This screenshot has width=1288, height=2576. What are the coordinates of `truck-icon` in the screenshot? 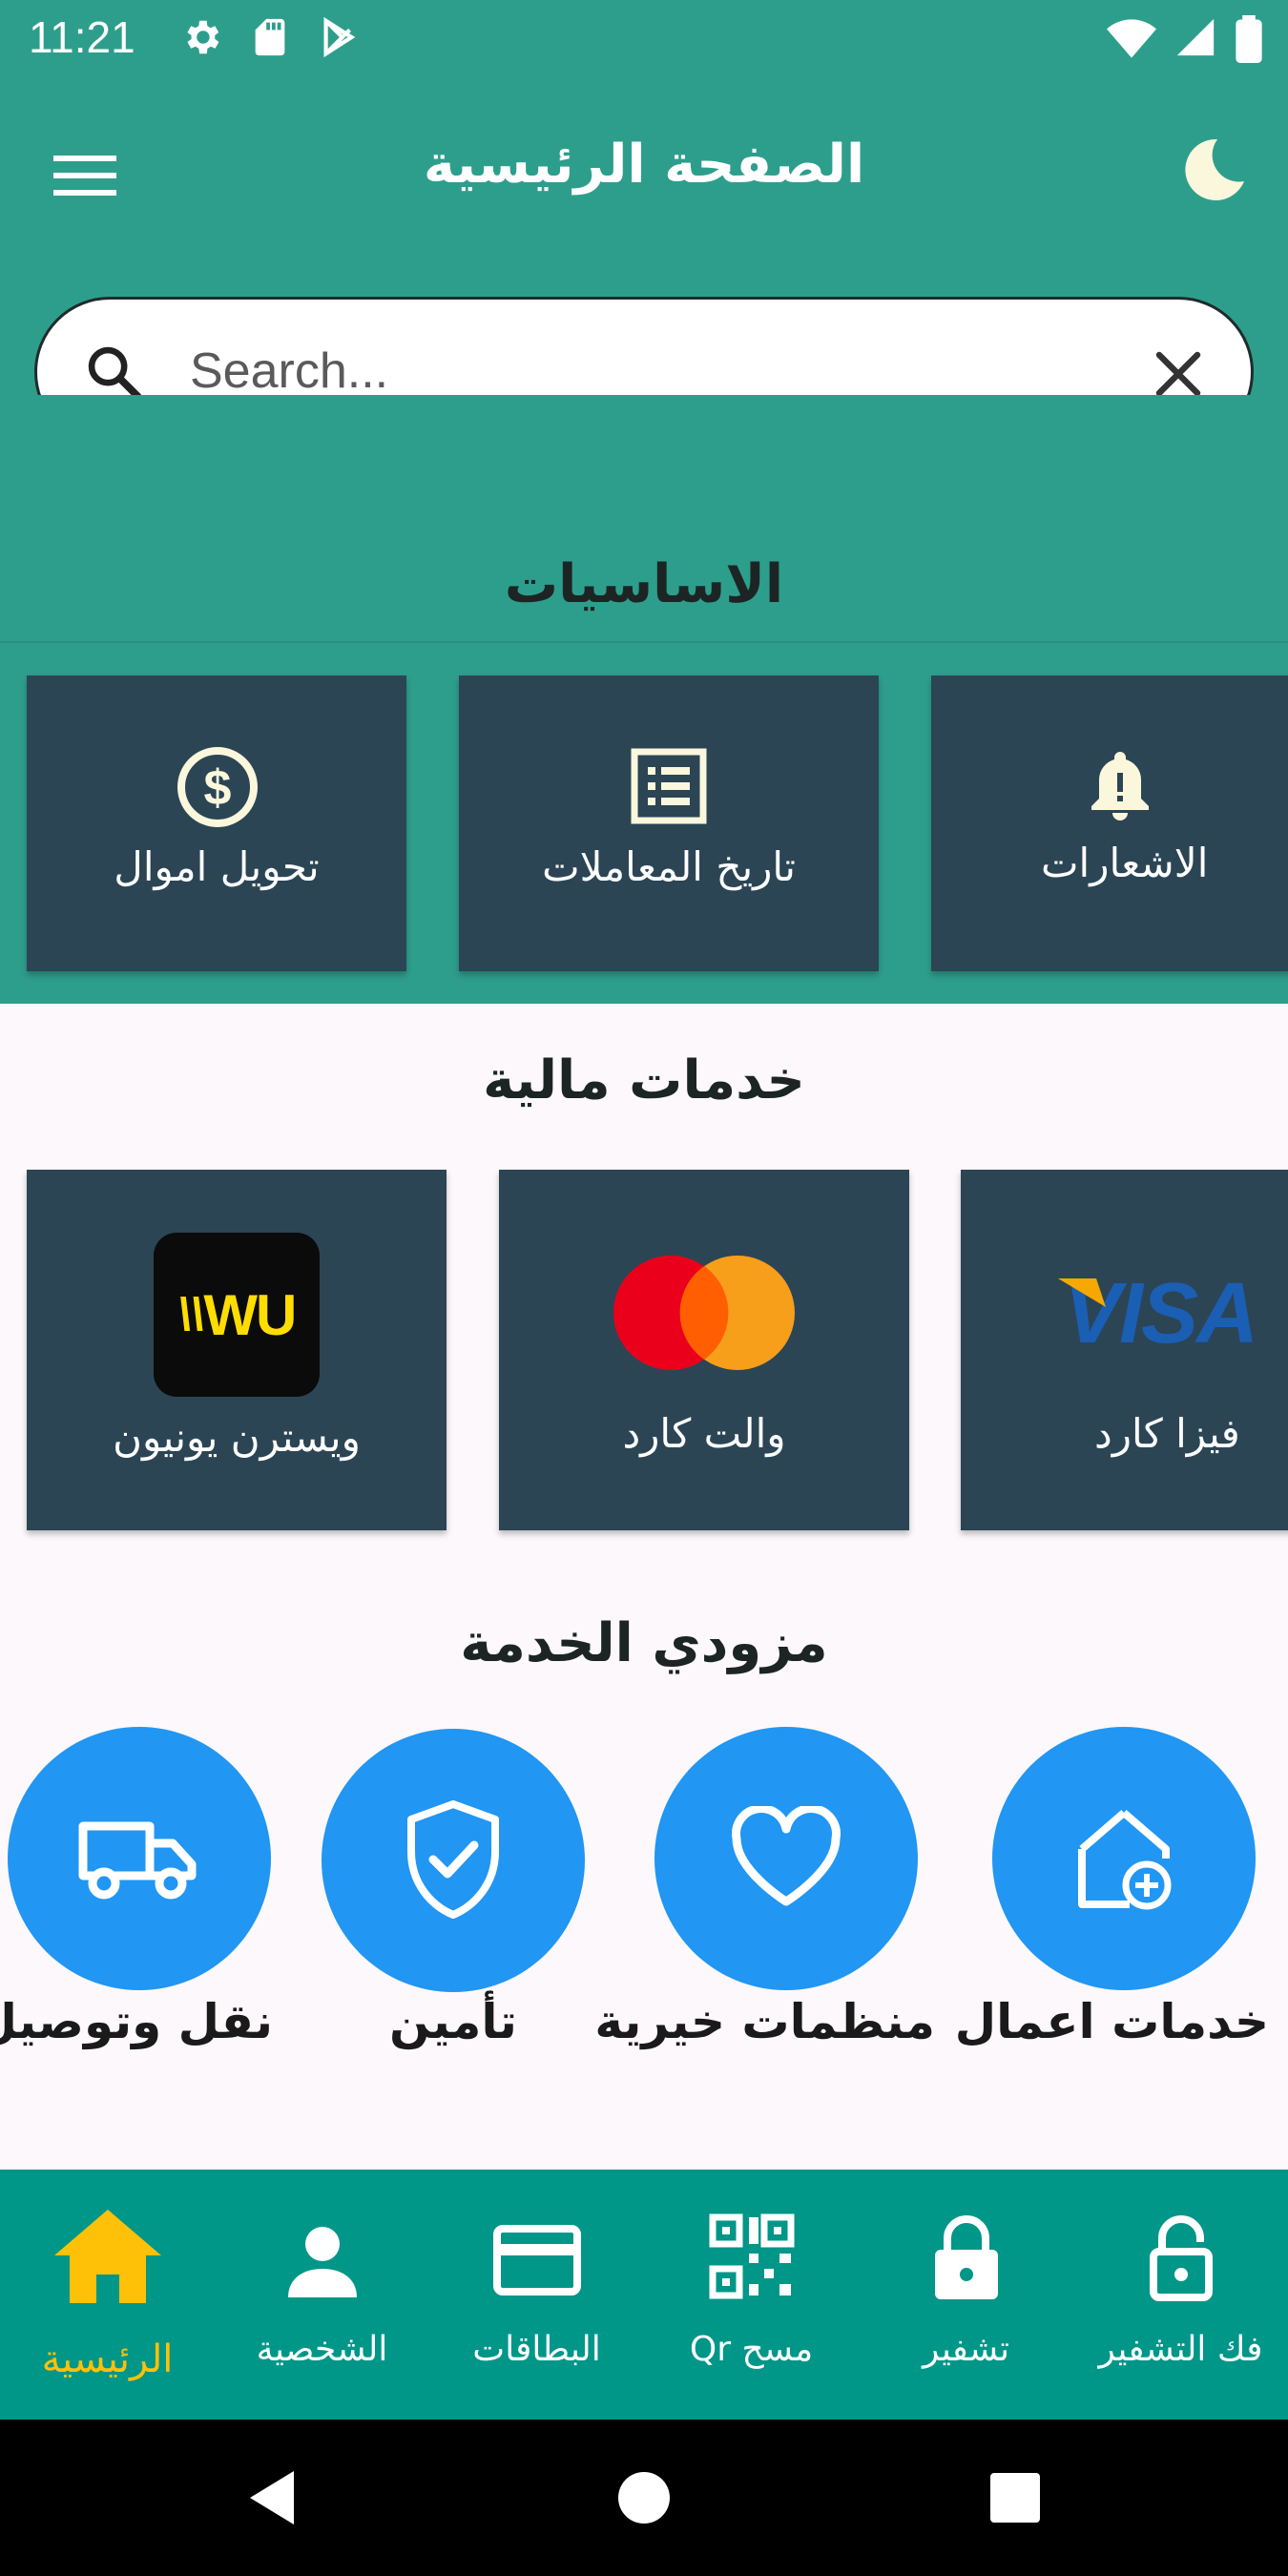 It's located at (137, 1860).